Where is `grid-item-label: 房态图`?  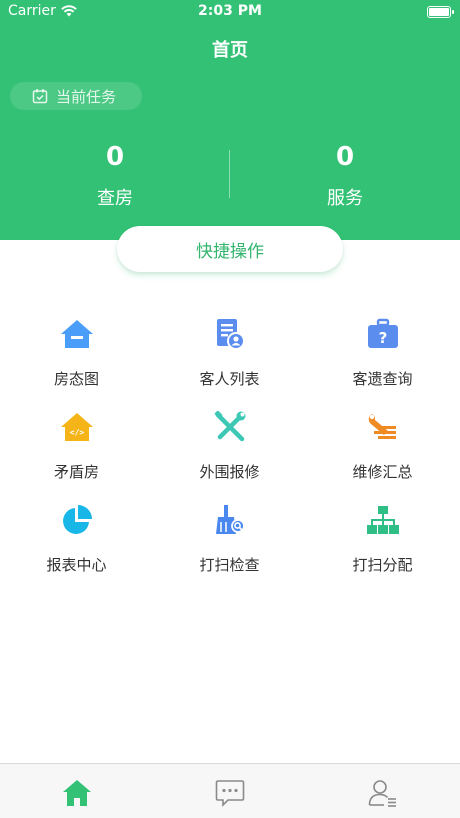
grid-item-label: 房态图 is located at coordinates (76, 379).